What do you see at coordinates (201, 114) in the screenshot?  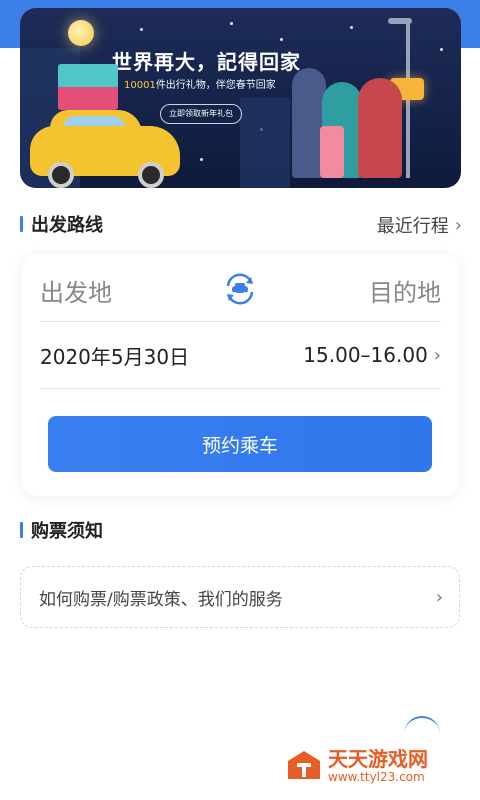 I see `banner-cta-button: 立即领取新年礼包` at bounding box center [201, 114].